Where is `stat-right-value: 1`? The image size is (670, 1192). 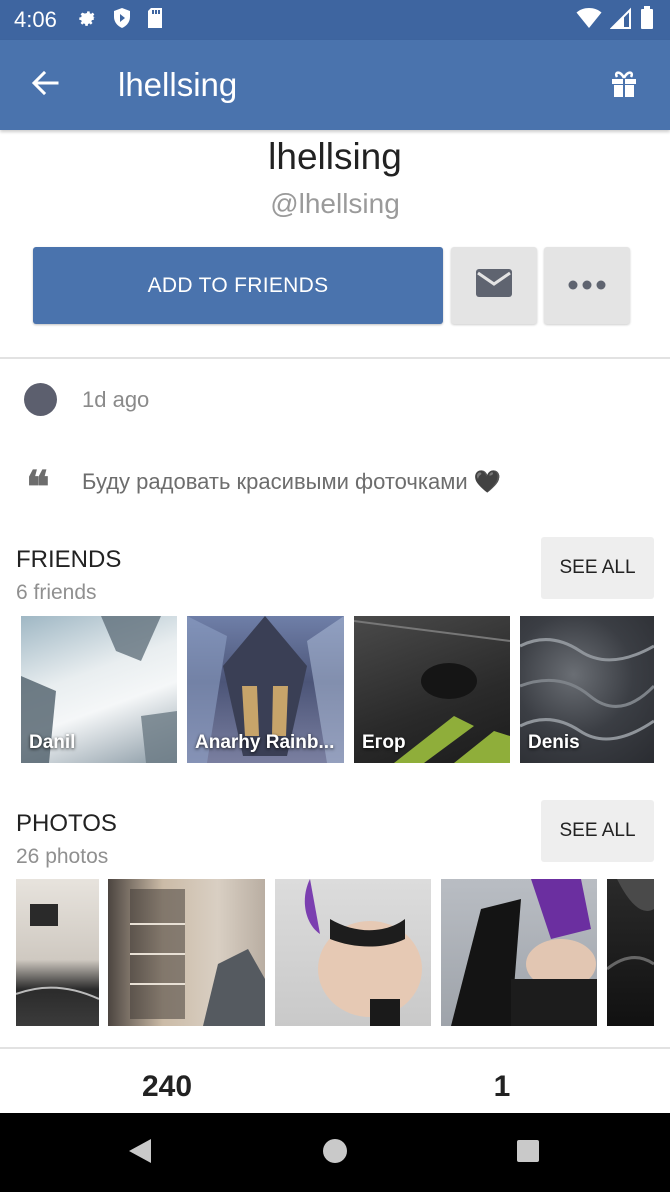 stat-right-value: 1 is located at coordinates (502, 1087).